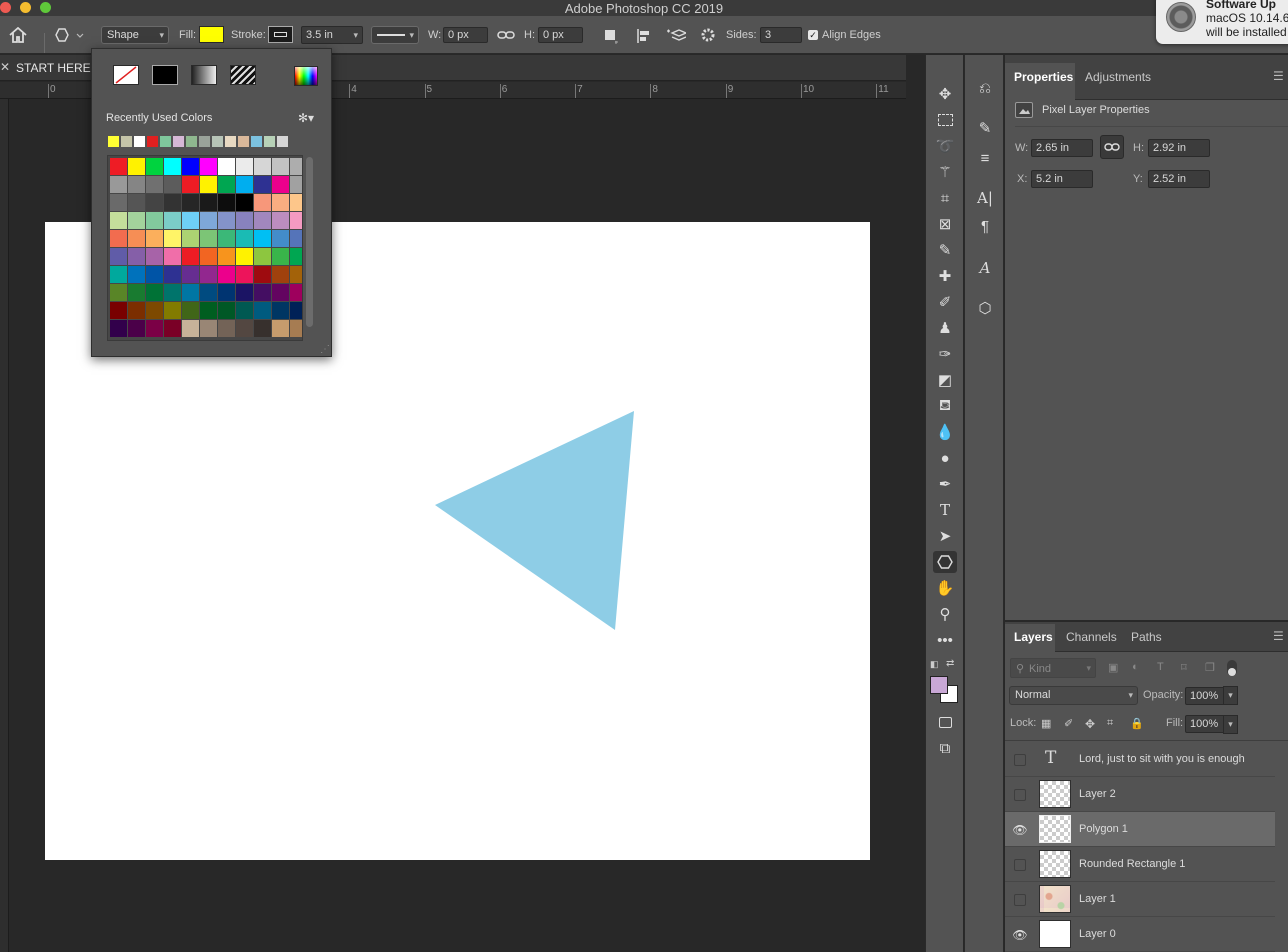 The height and width of the screenshot is (952, 1288). Describe the element at coordinates (126, 75) in the screenshot. I see `no-color-button` at that location.